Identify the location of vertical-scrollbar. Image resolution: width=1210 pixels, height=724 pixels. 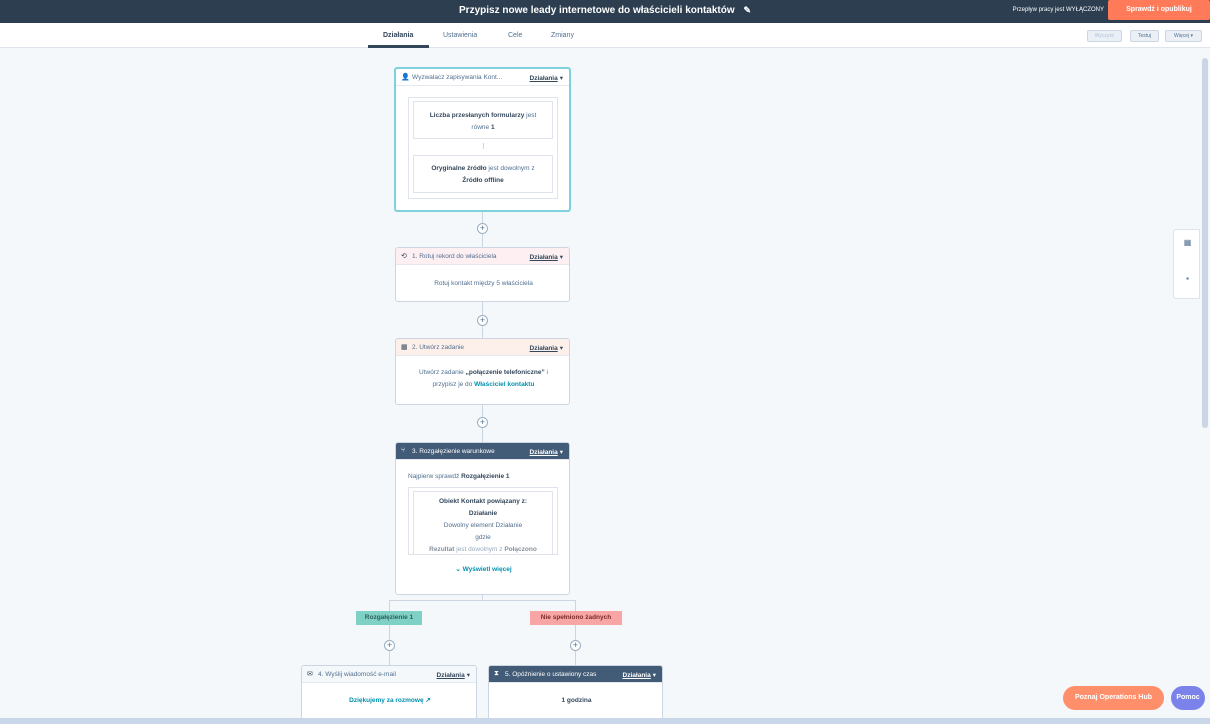
(1205, 383).